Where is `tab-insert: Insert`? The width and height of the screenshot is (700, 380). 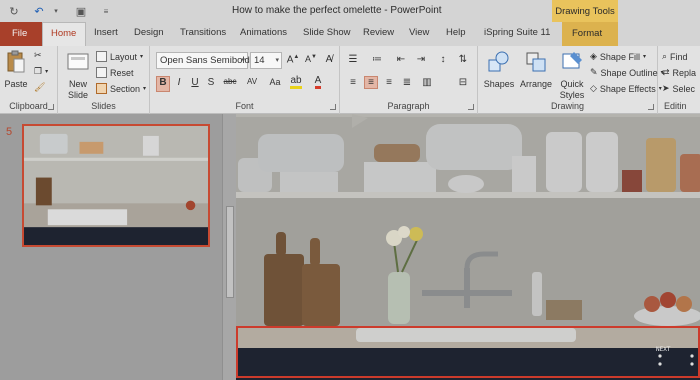 tab-insert: Insert is located at coordinates (106, 32).